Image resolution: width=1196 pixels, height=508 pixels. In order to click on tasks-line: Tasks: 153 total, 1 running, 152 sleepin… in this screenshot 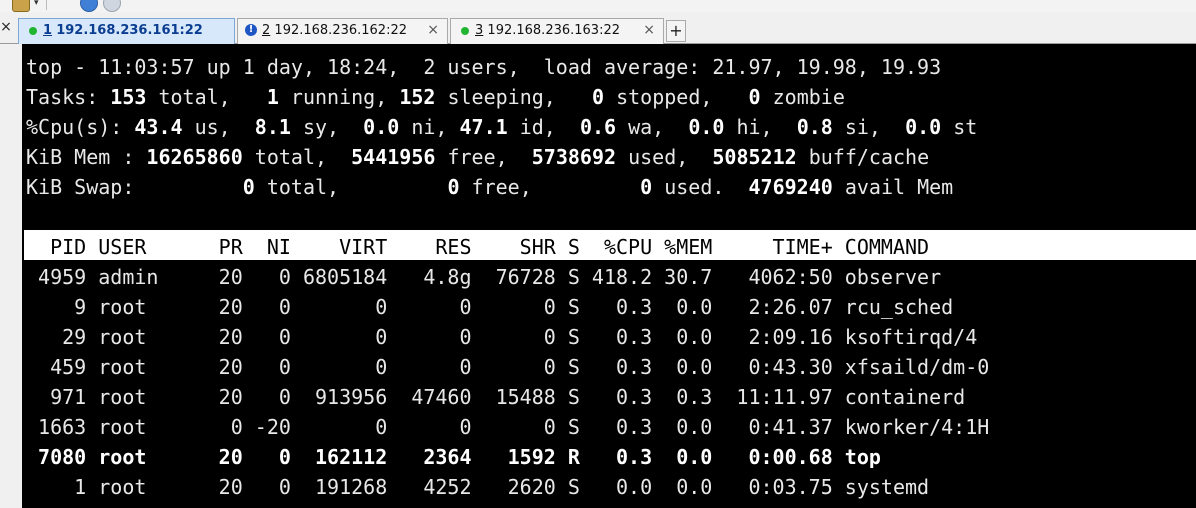, I will do `click(435, 97)`.